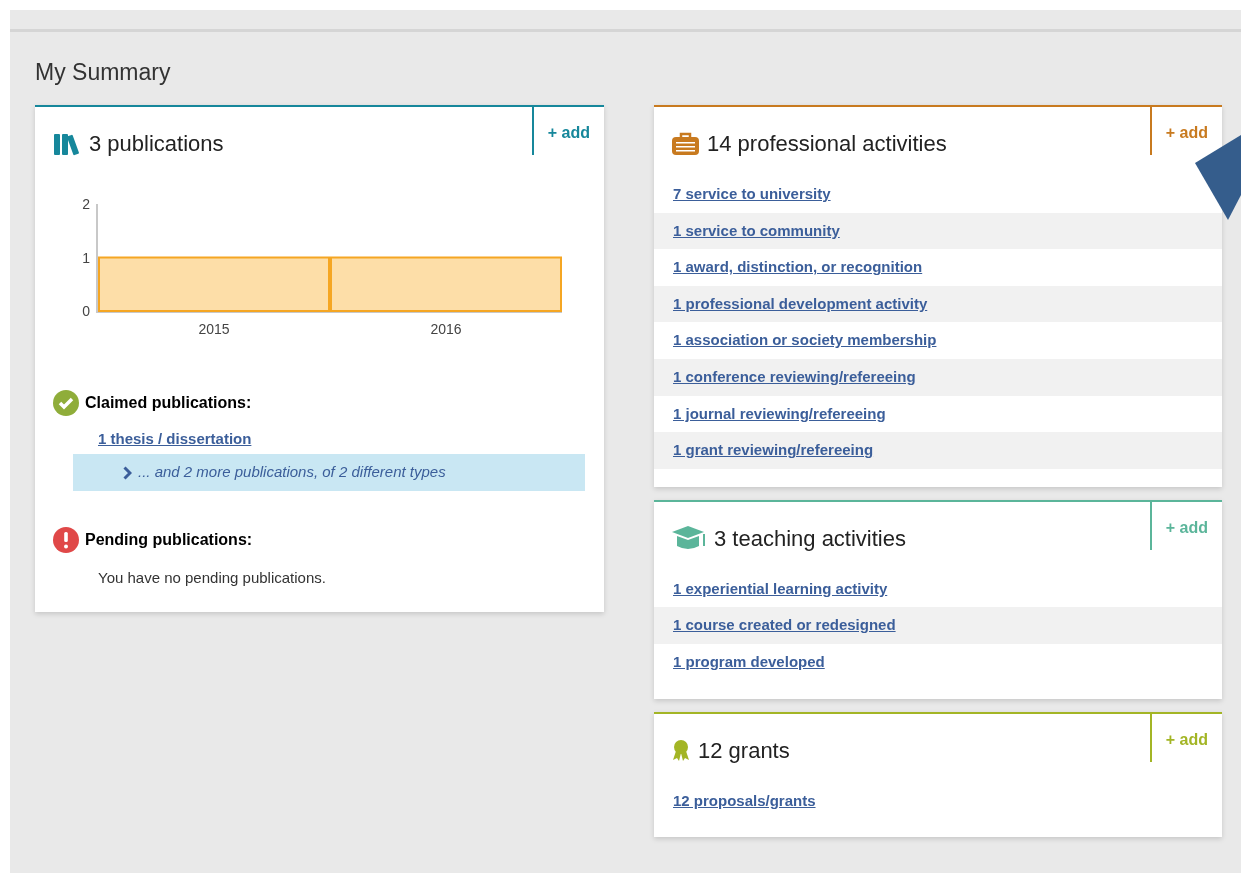 The image size is (1241, 873). Describe the element at coordinates (446, 329) in the screenshot. I see `axis-label: 2016` at that location.